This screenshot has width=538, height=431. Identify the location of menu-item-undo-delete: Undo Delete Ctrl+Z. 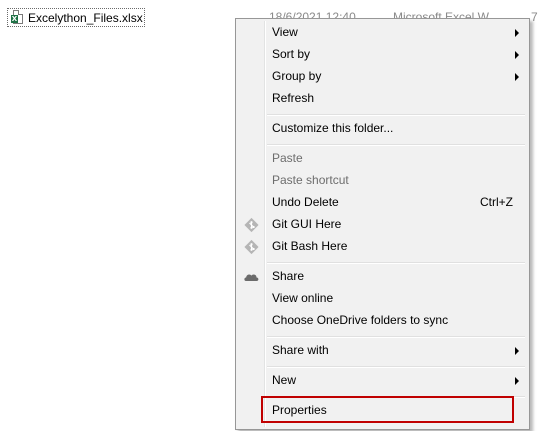
(382, 203).